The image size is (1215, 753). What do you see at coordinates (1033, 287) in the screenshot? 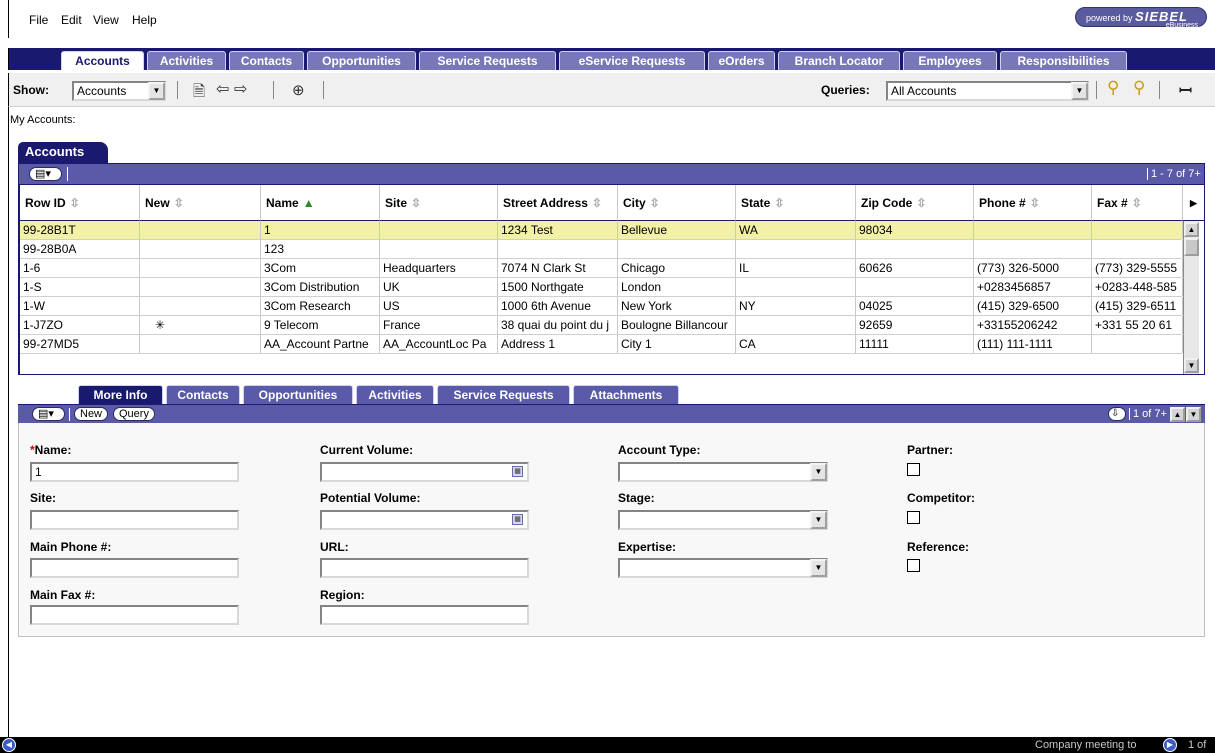
I see `cell-phone: +0283456857` at bounding box center [1033, 287].